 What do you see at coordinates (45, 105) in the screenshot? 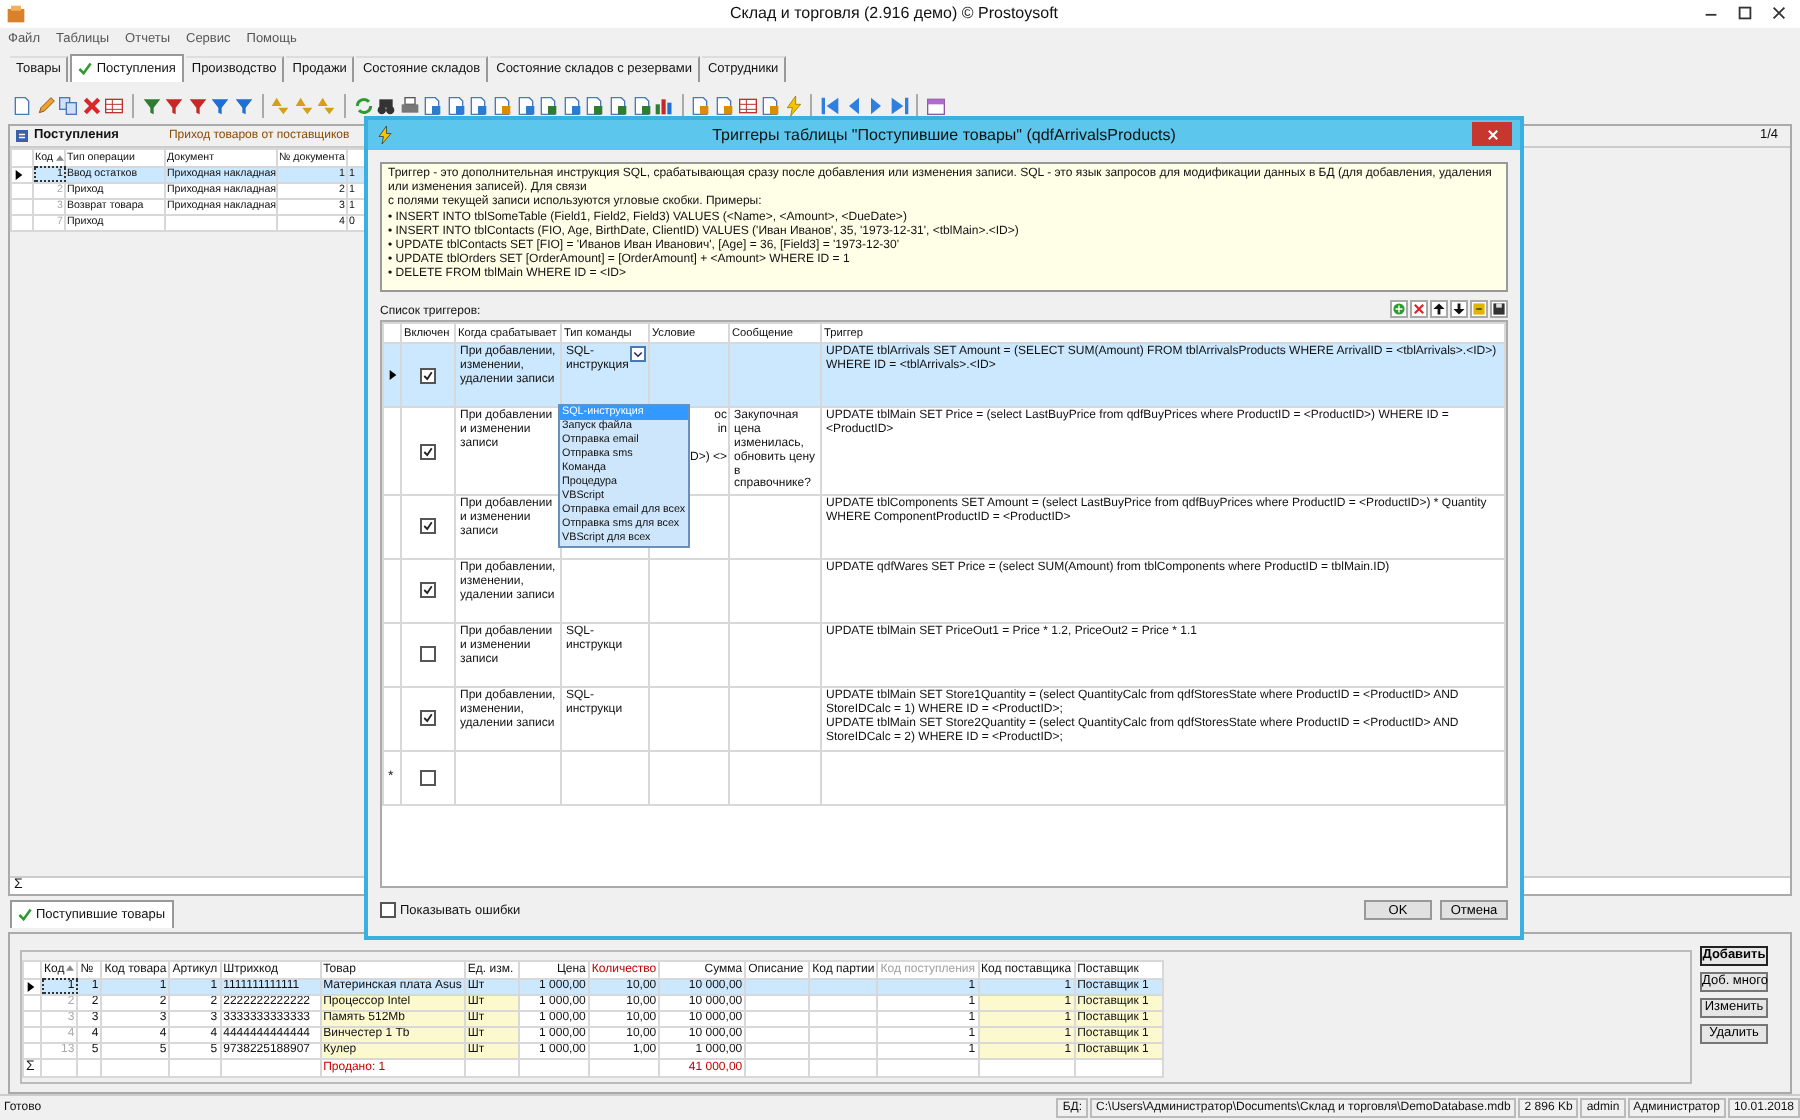
I see `pencil-icon` at bounding box center [45, 105].